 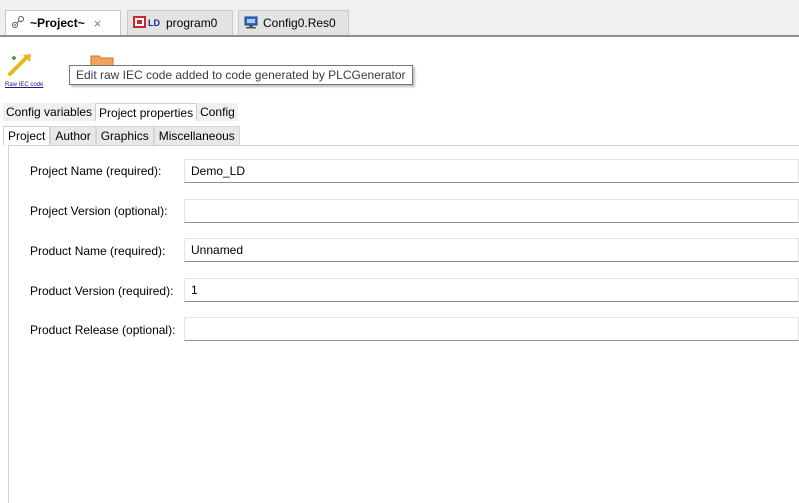 What do you see at coordinates (491, 329) in the screenshot?
I see `product-release-field` at bounding box center [491, 329].